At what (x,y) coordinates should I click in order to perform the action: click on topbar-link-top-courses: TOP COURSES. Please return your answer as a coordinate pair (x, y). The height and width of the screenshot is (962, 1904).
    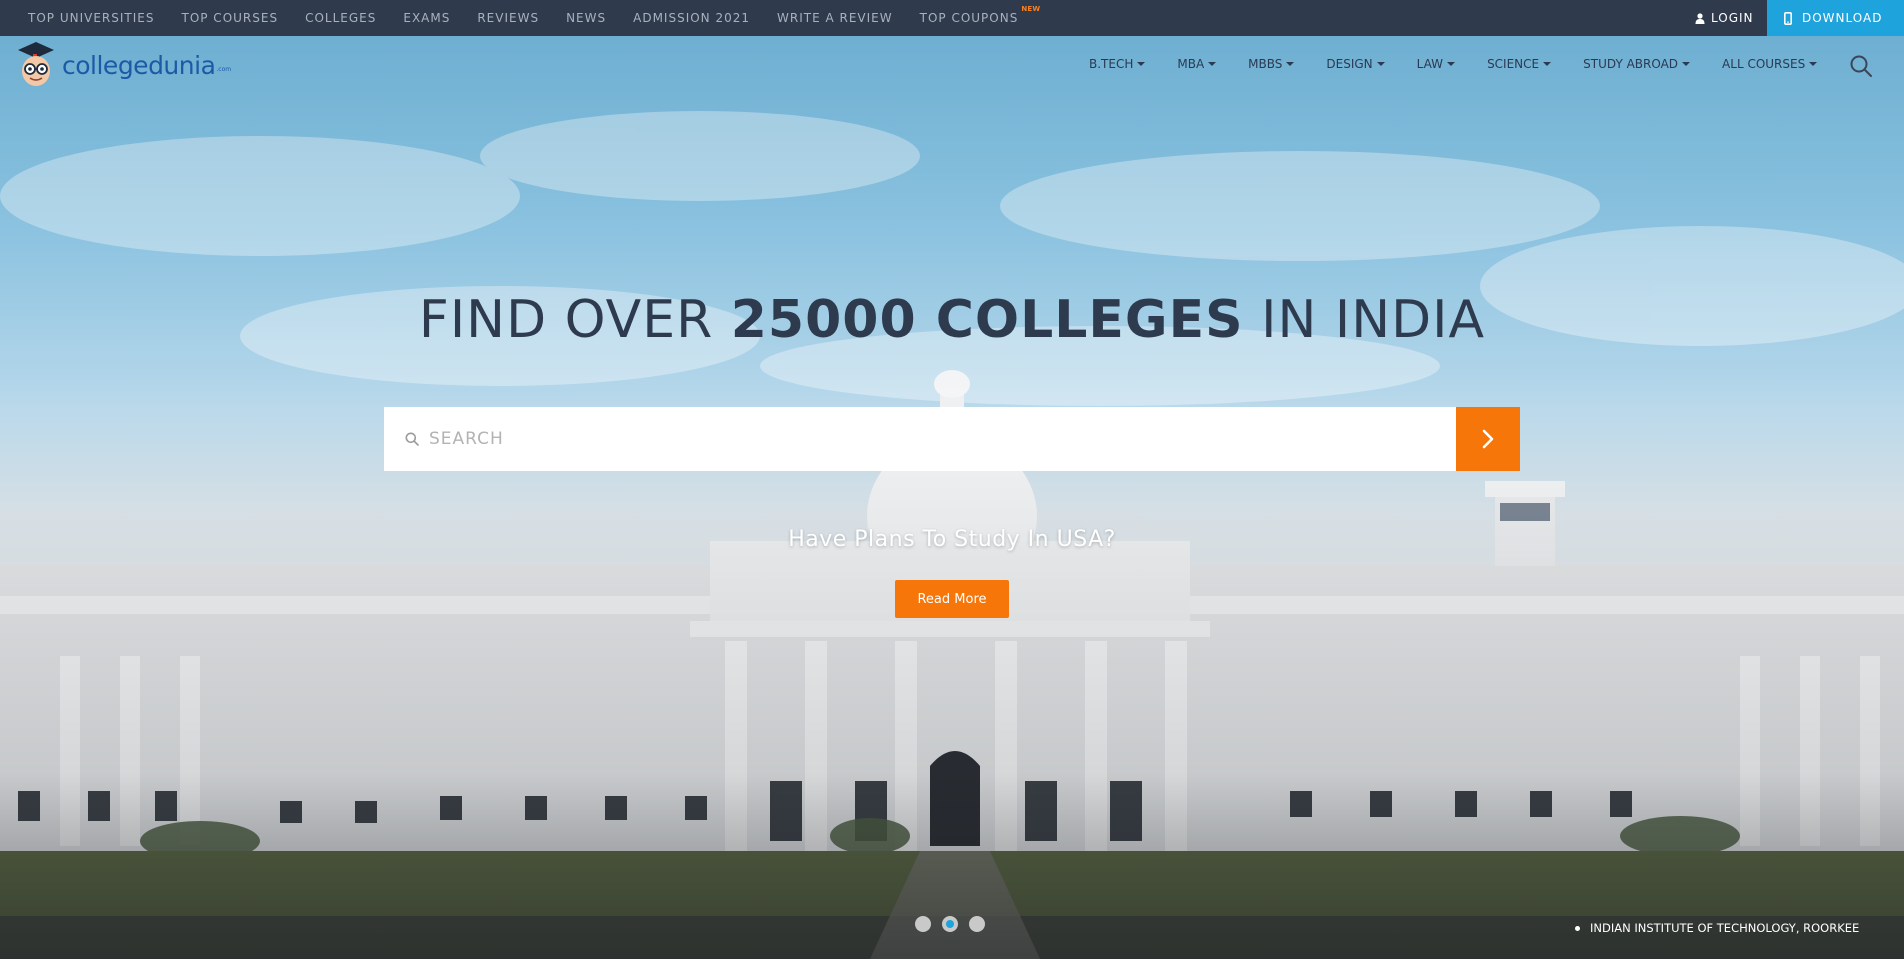
    Looking at the image, I should click on (229, 18).